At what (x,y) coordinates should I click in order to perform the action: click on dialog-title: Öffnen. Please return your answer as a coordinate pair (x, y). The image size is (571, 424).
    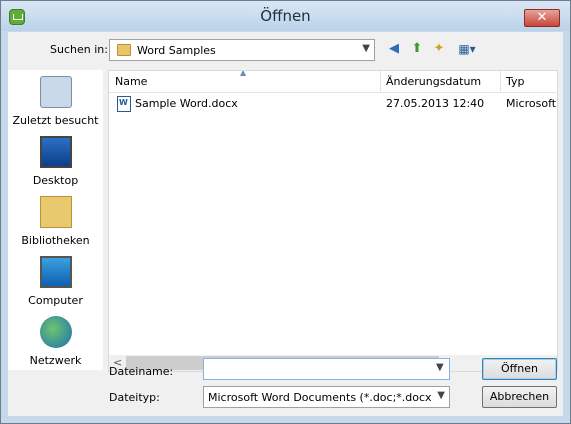
    Looking at the image, I should click on (285, 16).